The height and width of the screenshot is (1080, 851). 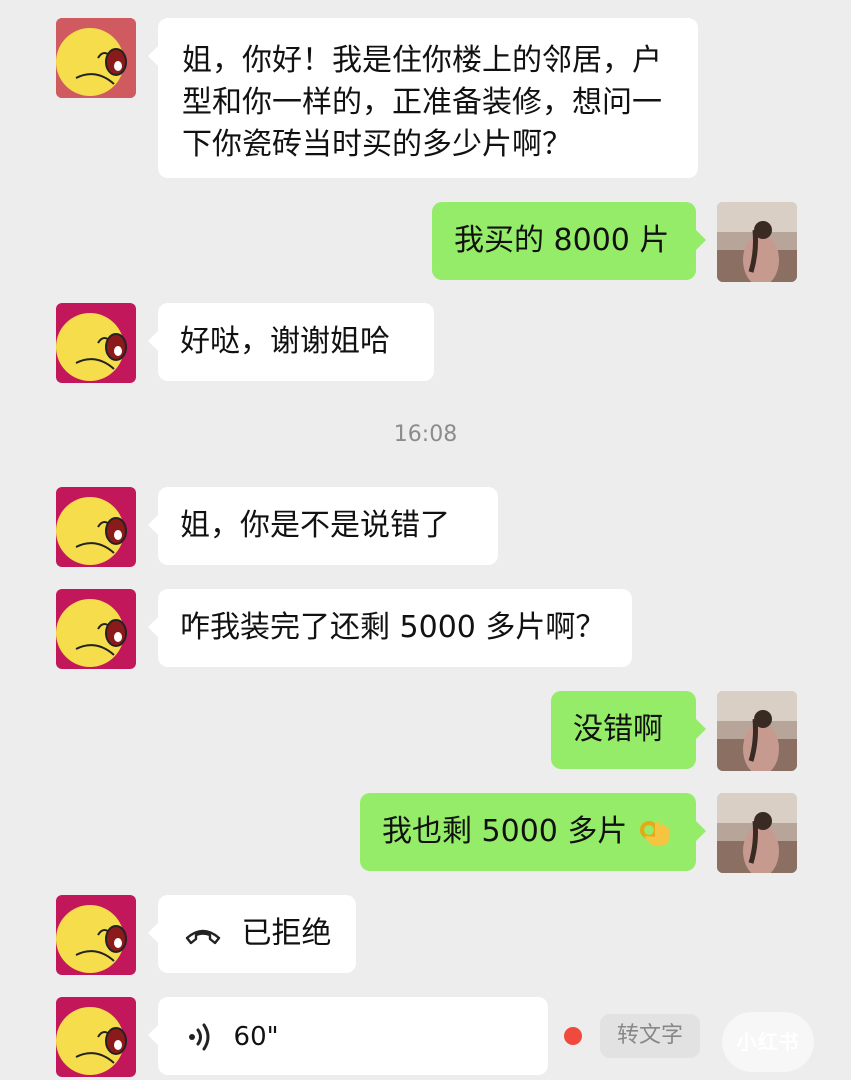 I want to click on message-bubble-outgoing: 没错啊, so click(x=628, y=730).